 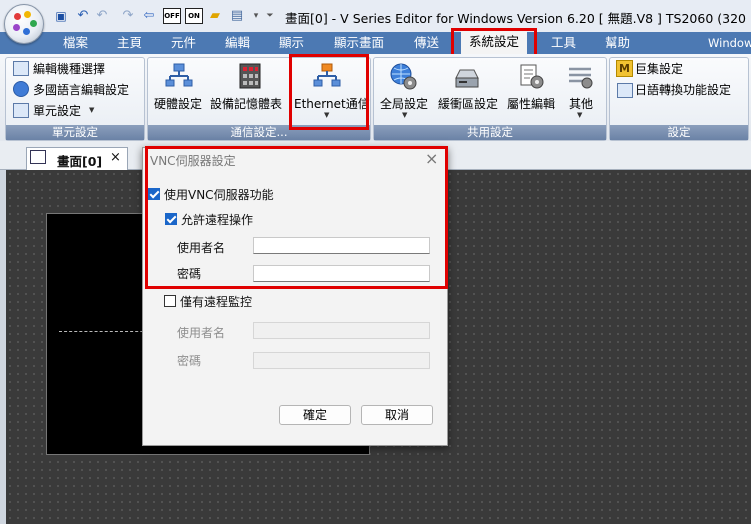 What do you see at coordinates (581, 78) in the screenshot?
I see `other-settings-icon` at bounding box center [581, 78].